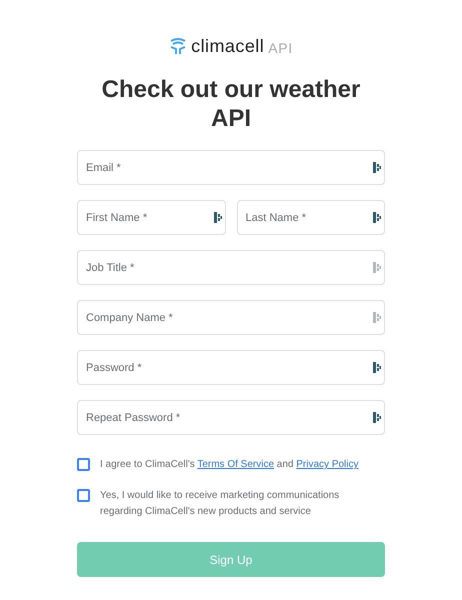  What do you see at coordinates (178, 46) in the screenshot?
I see `logo-icon` at bounding box center [178, 46].